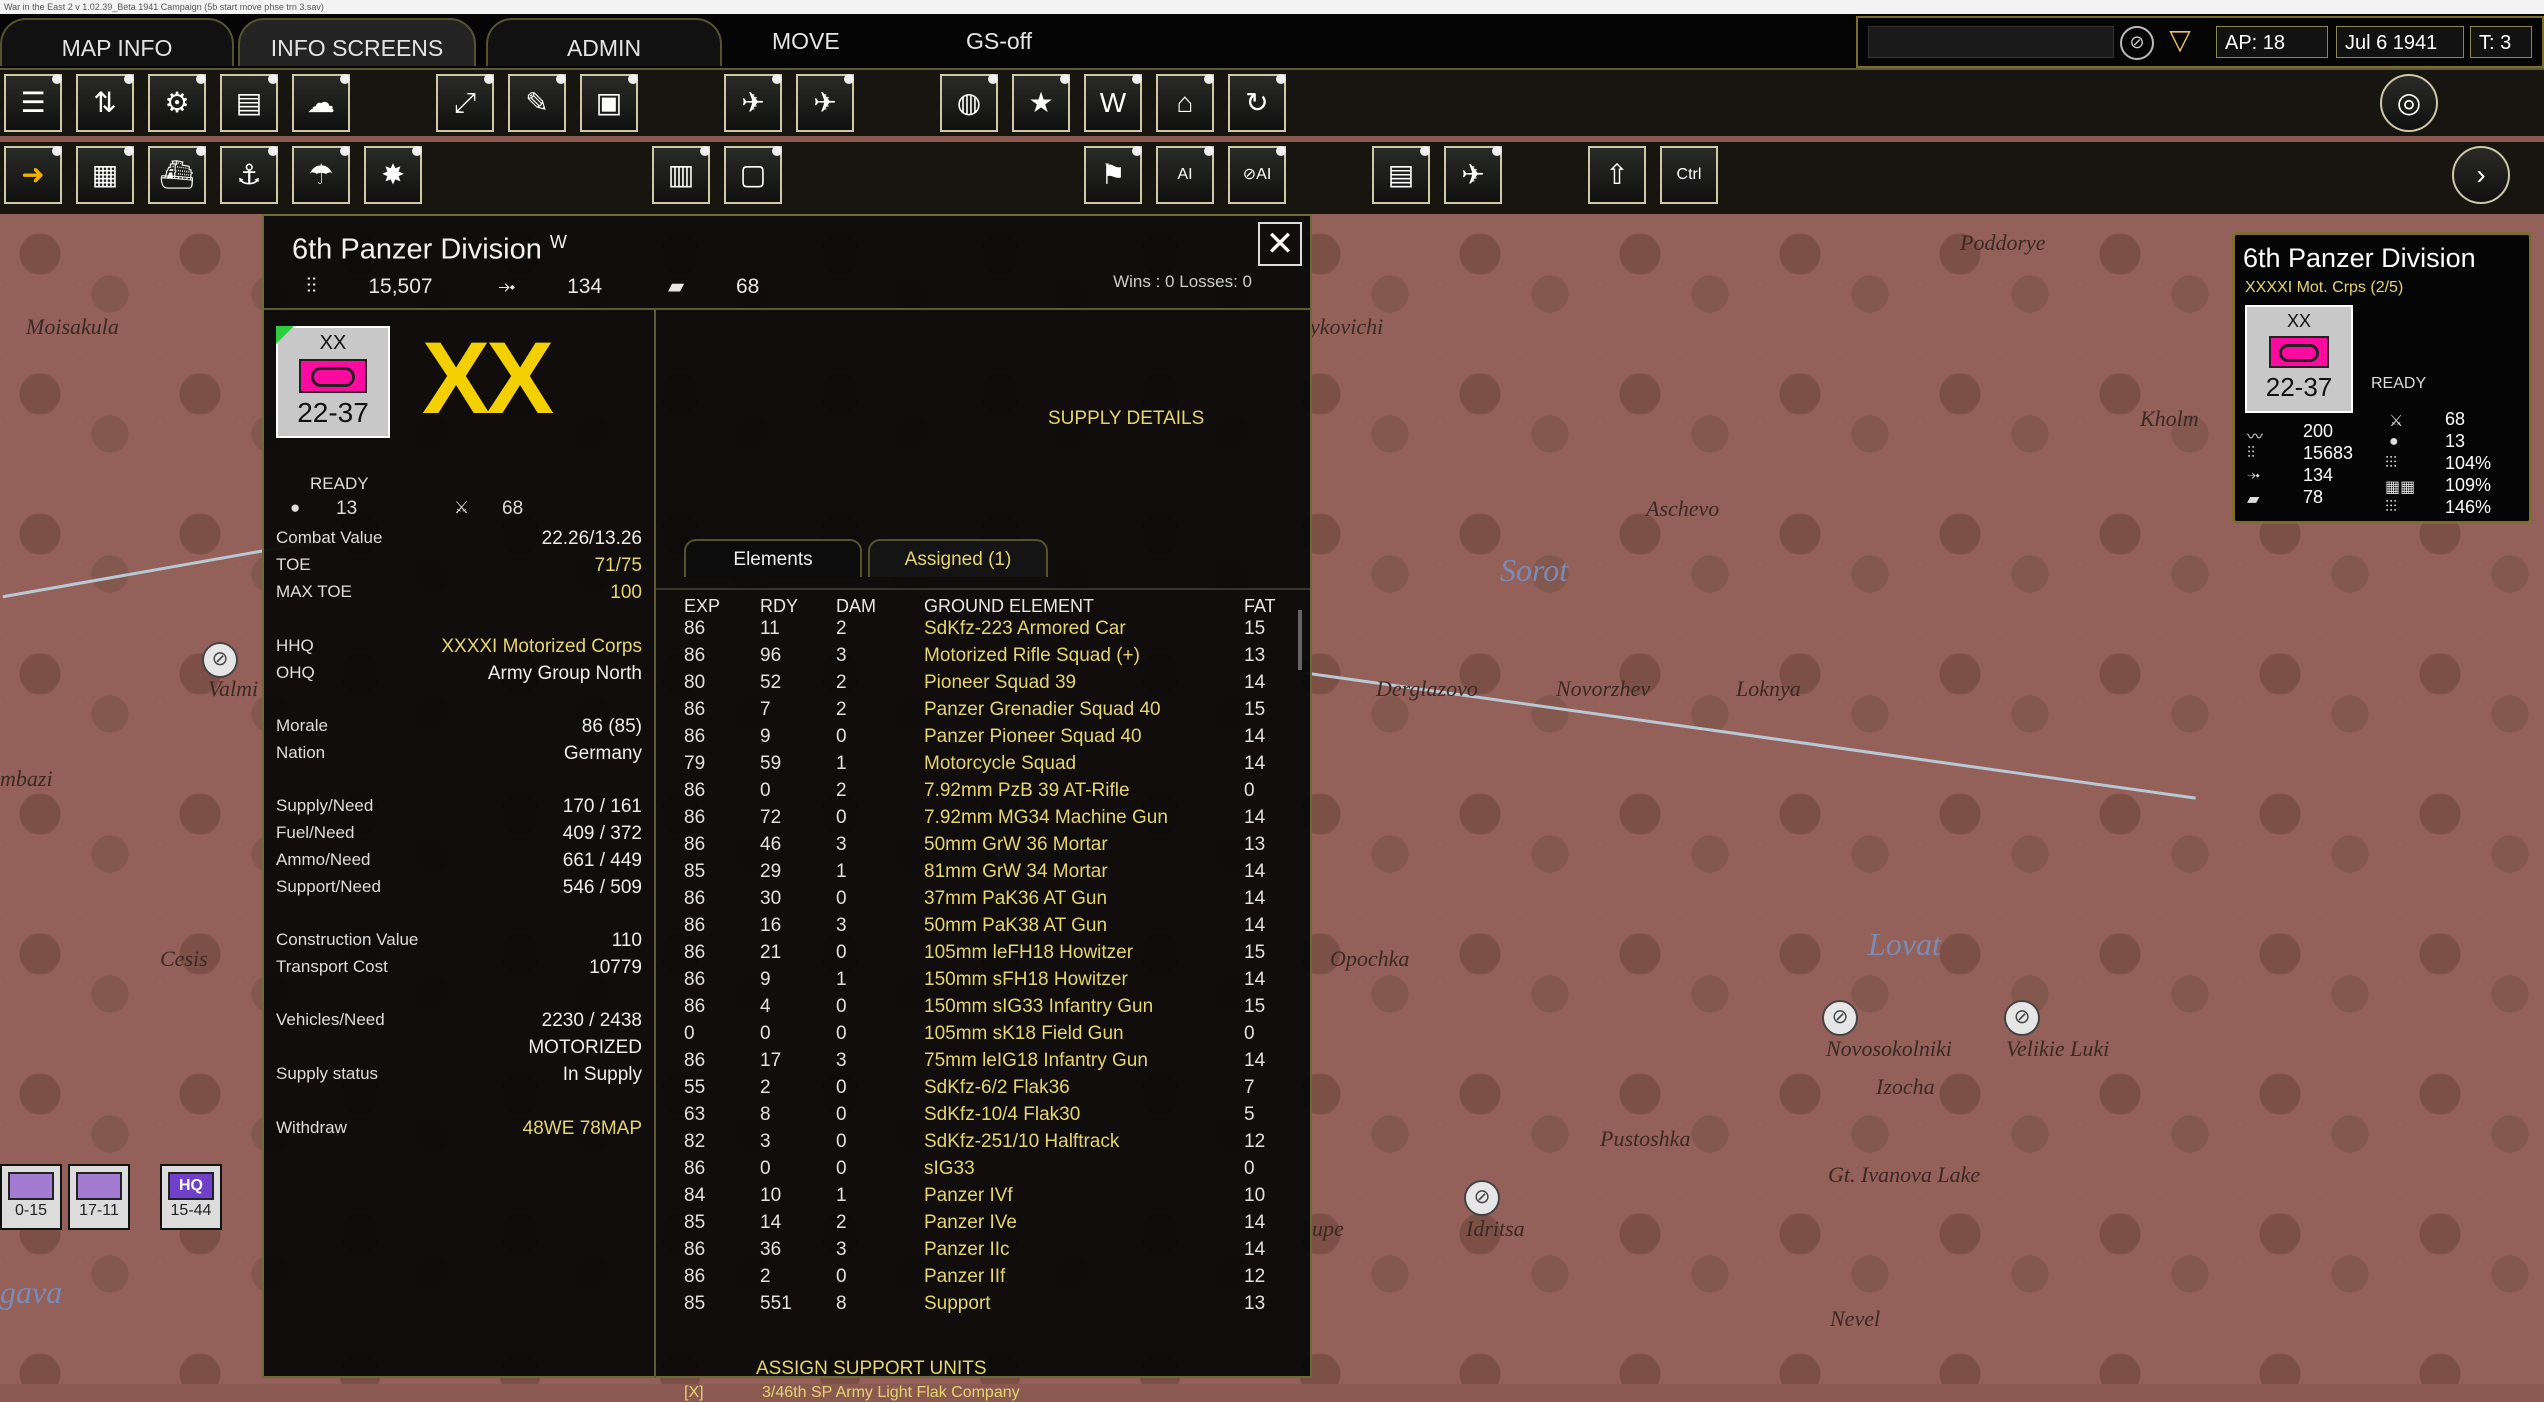 The image size is (2544, 1402). Describe the element at coordinates (105, 103) in the screenshot. I see `production-button: ⇅` at that location.